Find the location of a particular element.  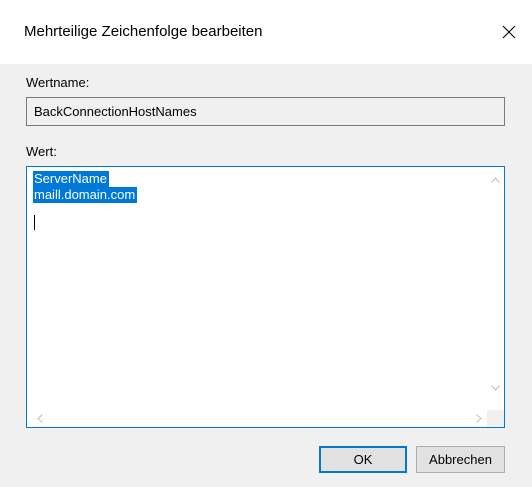

scrollbar-corner is located at coordinates (495, 418).